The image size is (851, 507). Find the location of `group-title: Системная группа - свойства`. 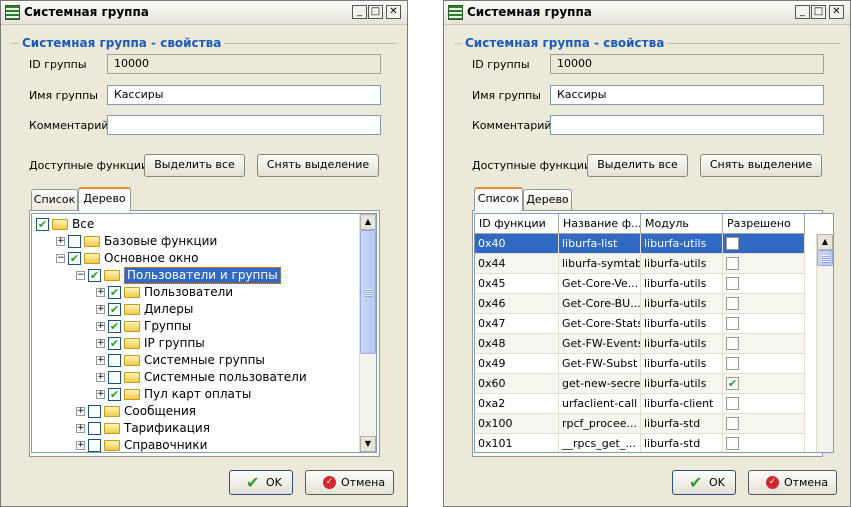

group-title: Системная группа - свойства is located at coordinates (122, 43).